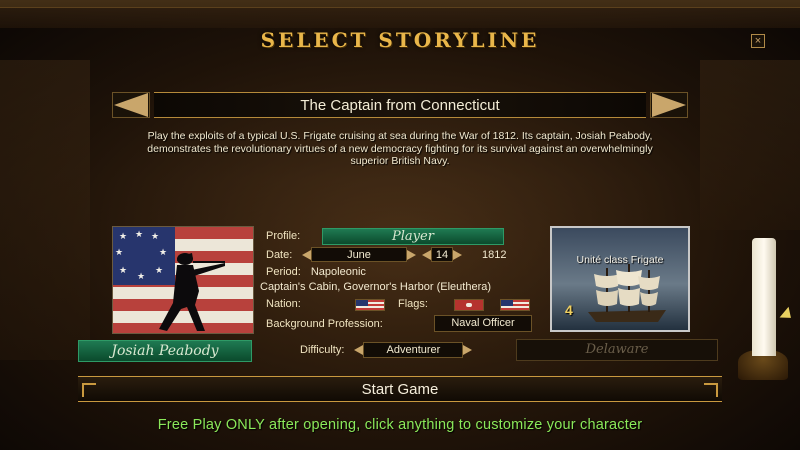 This screenshot has width=800, height=450. What do you see at coordinates (627, 293) in the screenshot?
I see `frigate-ship-icon` at bounding box center [627, 293].